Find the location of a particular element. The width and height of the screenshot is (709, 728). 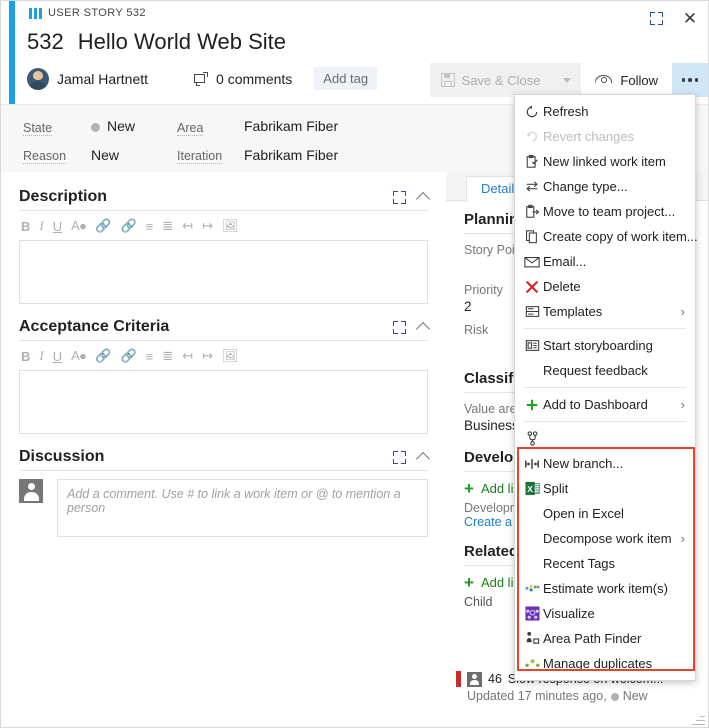

description-input is located at coordinates (223, 272).